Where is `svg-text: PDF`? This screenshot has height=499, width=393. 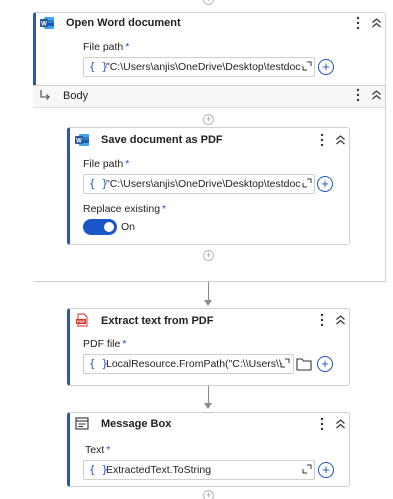
svg-text: PDF is located at coordinates (81, 321).